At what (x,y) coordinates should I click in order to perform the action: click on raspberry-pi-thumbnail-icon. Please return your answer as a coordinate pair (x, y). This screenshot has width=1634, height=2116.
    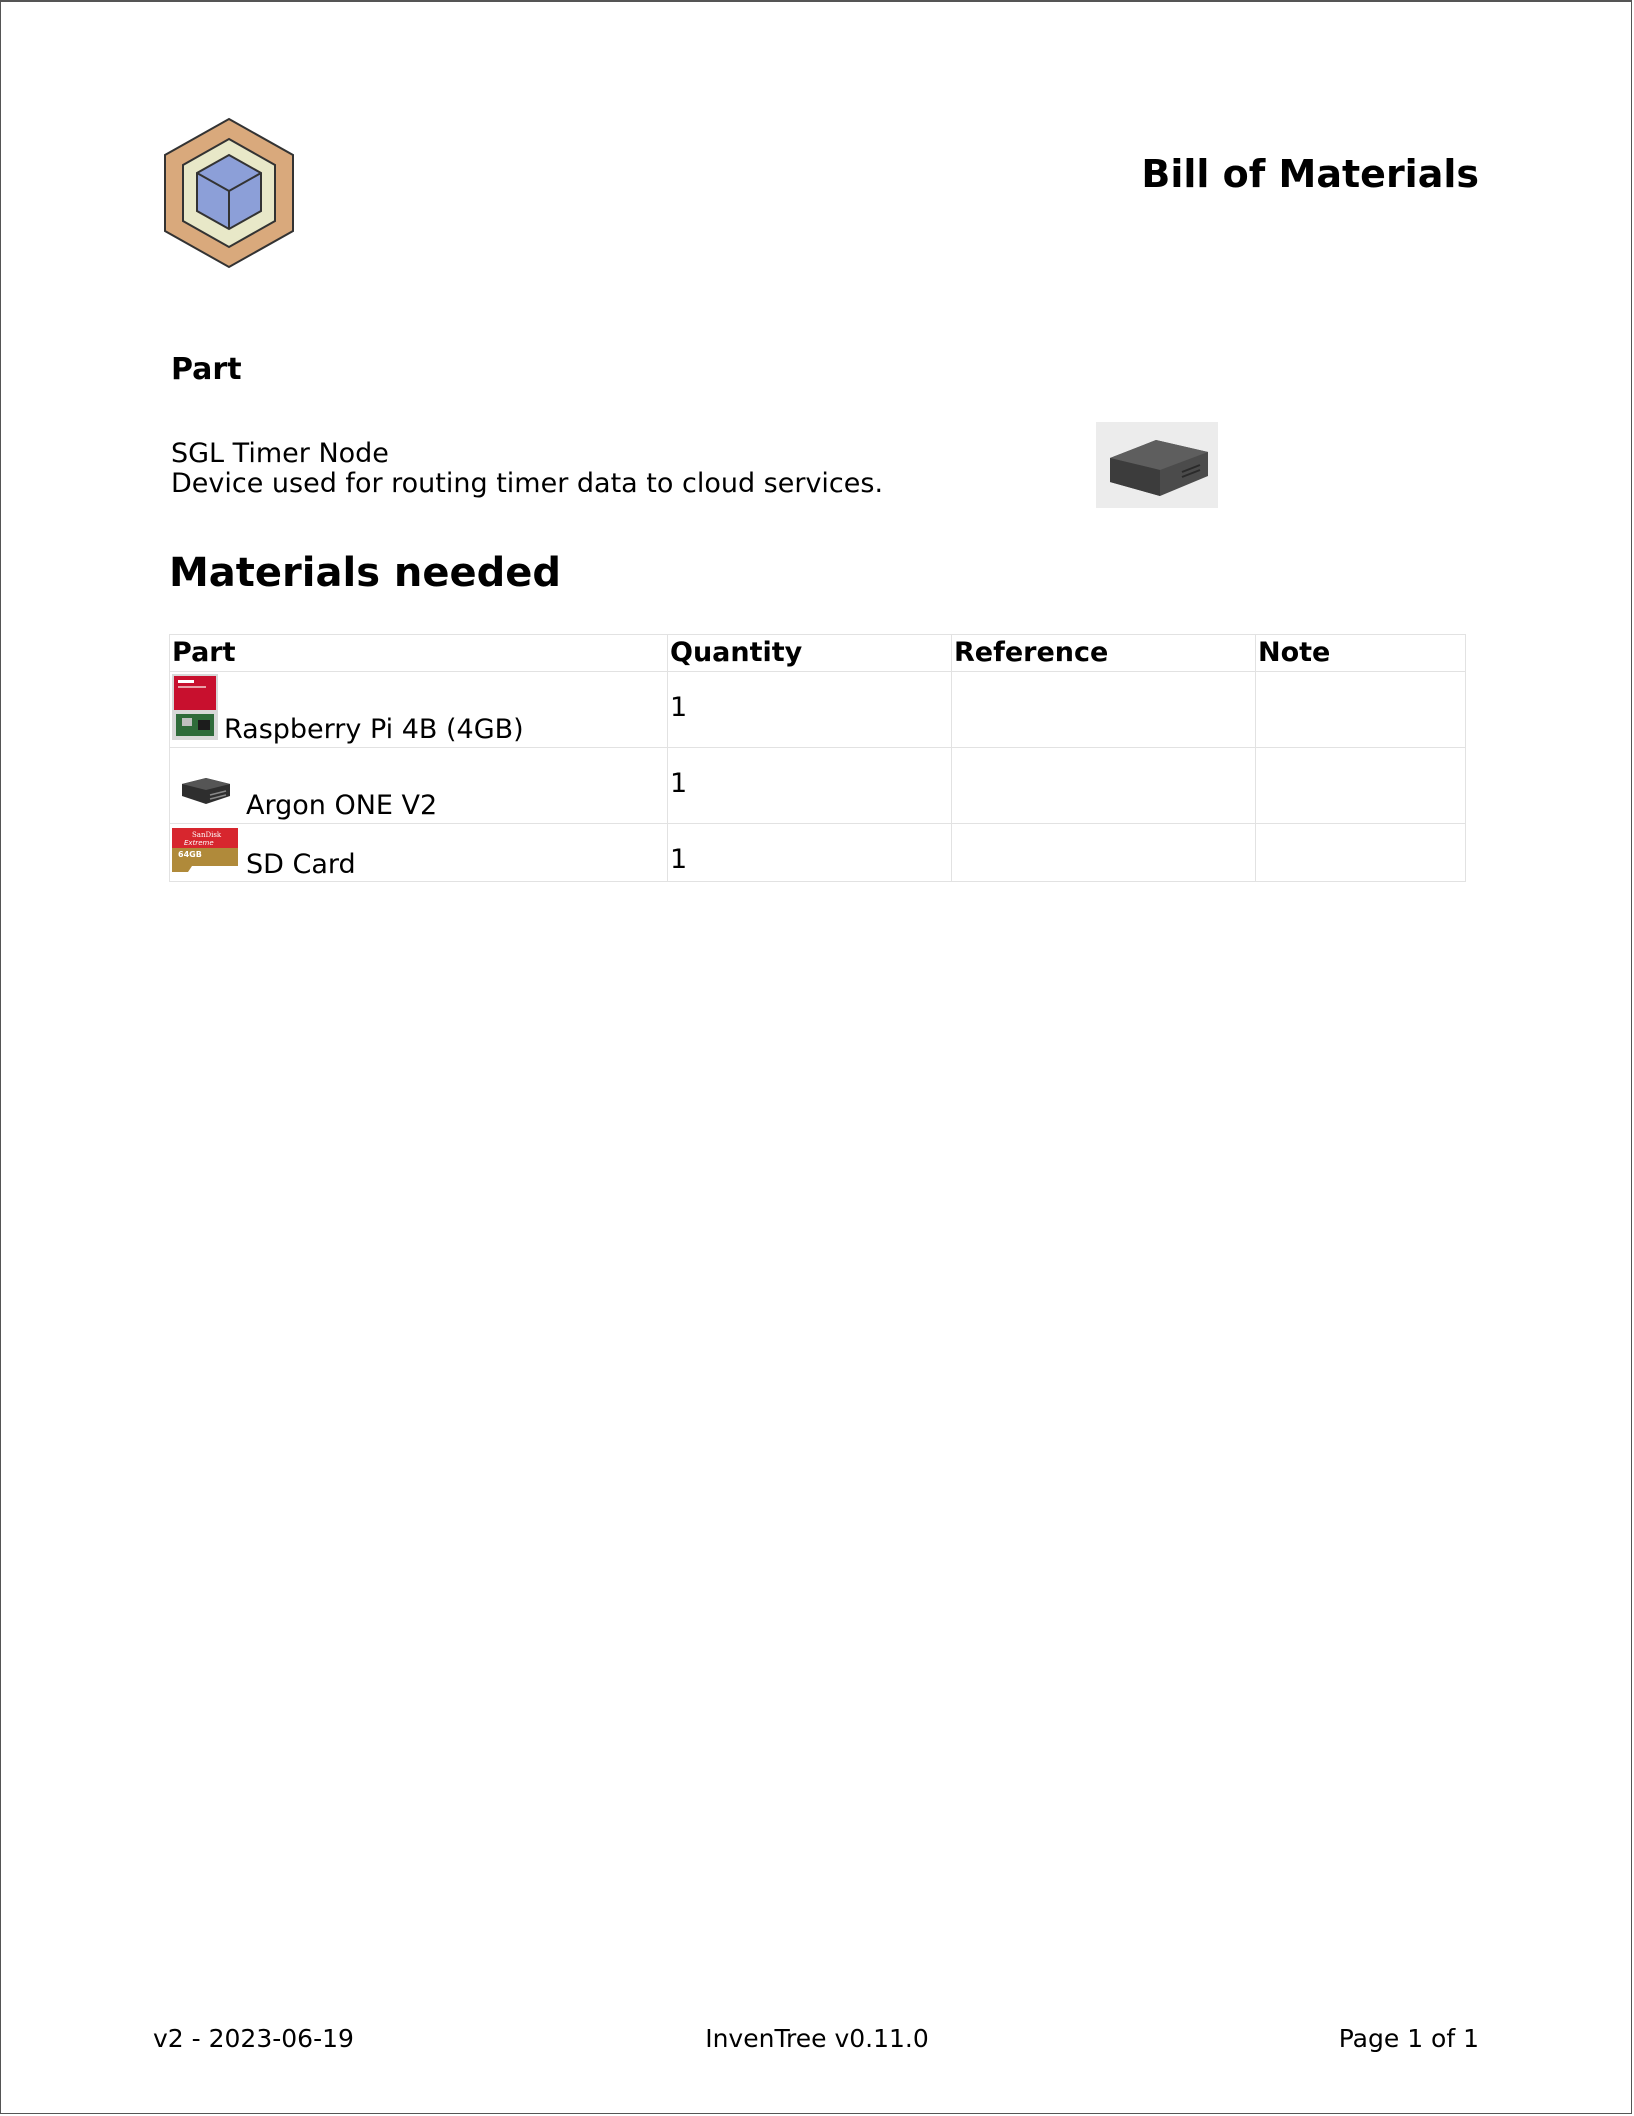
    Looking at the image, I should click on (195, 707).